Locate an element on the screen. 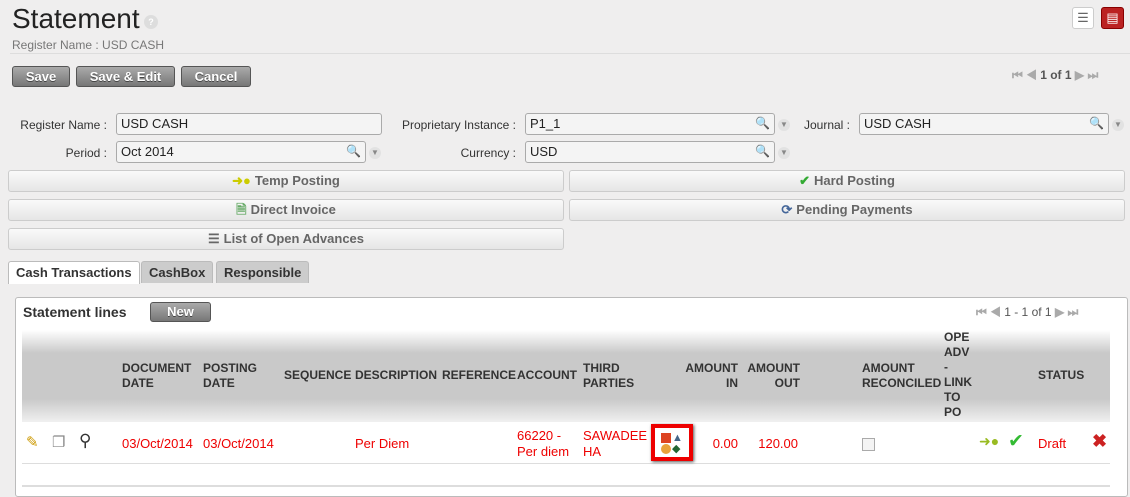 The width and height of the screenshot is (1130, 497). col-reference: REFERENCE is located at coordinates (479, 375).